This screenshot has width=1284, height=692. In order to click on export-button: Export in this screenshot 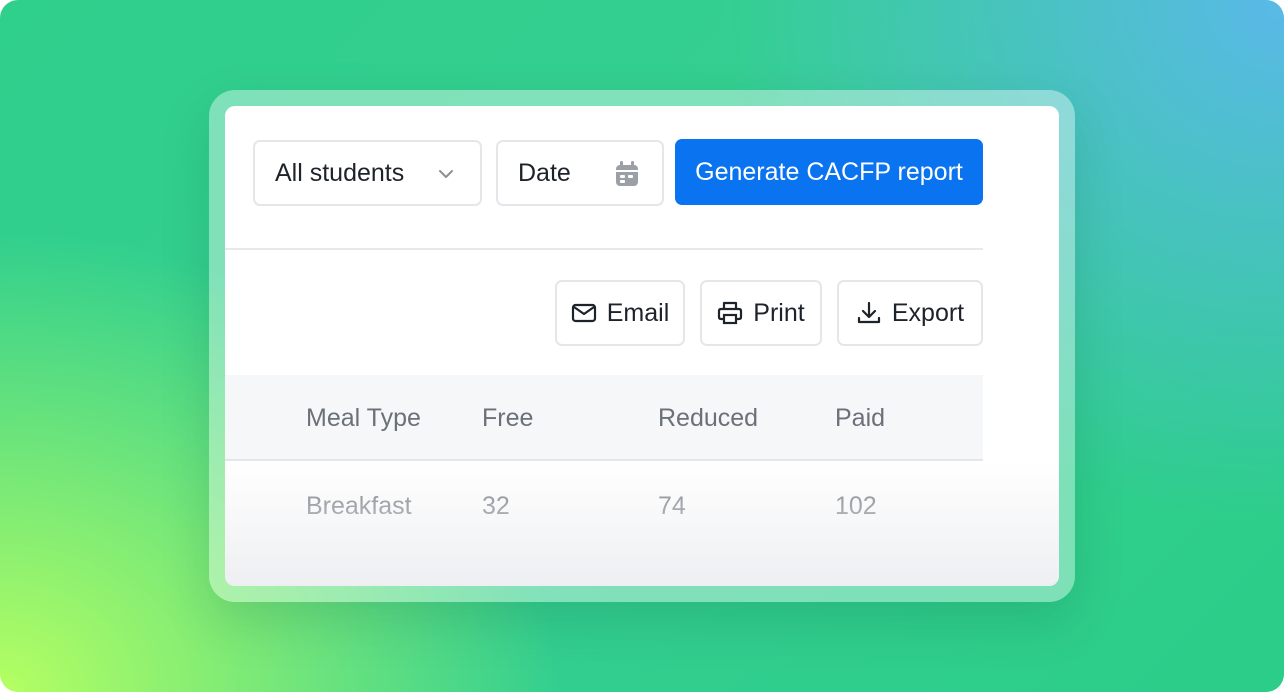, I will do `click(910, 313)`.